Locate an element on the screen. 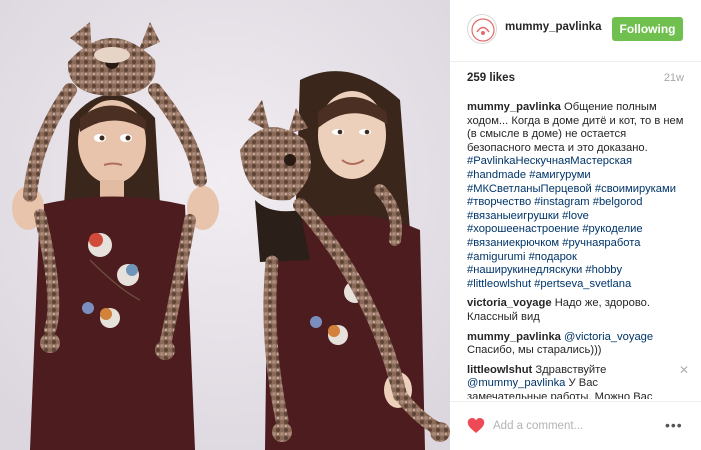  hashtag-link: #pertseva_svetlana is located at coordinates (582, 284).